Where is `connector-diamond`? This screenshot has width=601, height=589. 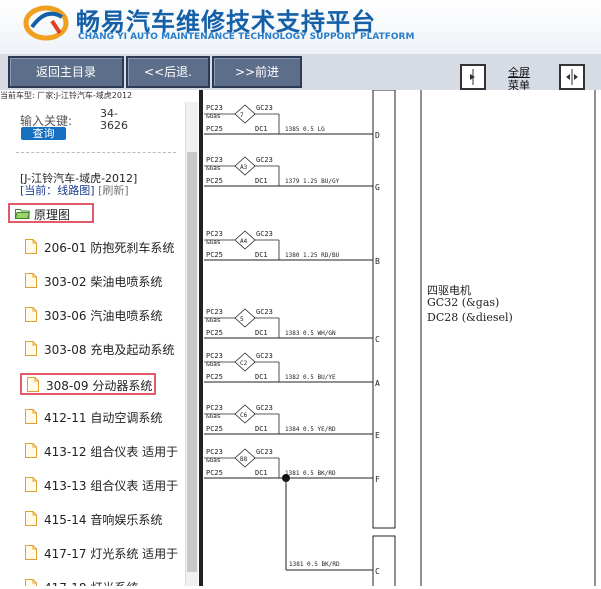
connector-diamond is located at coordinates (245, 318).